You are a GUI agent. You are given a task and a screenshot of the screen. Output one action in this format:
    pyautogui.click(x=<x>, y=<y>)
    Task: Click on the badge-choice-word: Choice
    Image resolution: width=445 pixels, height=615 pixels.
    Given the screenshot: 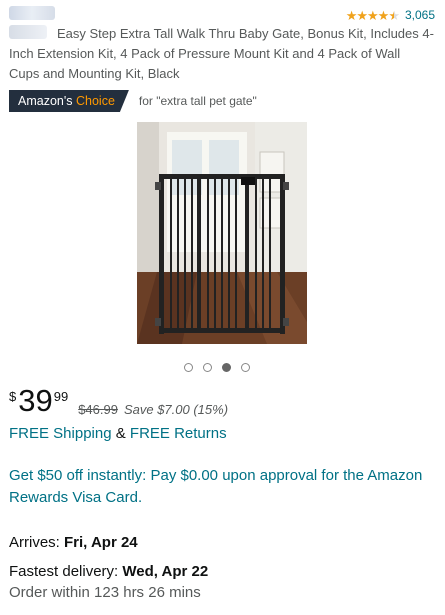 What is the action you would take?
    pyautogui.click(x=95, y=101)
    